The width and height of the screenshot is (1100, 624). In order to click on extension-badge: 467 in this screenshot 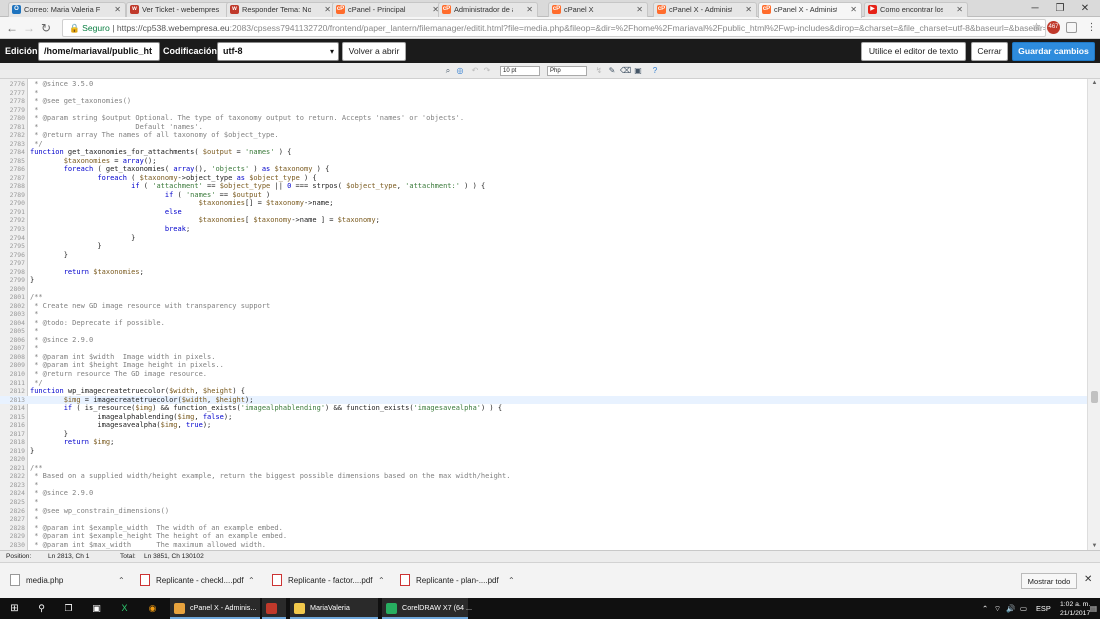, I will do `click(1053, 27)`.